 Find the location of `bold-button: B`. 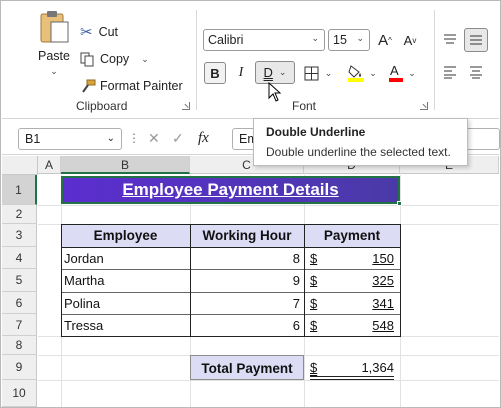

bold-button: B is located at coordinates (215, 73).